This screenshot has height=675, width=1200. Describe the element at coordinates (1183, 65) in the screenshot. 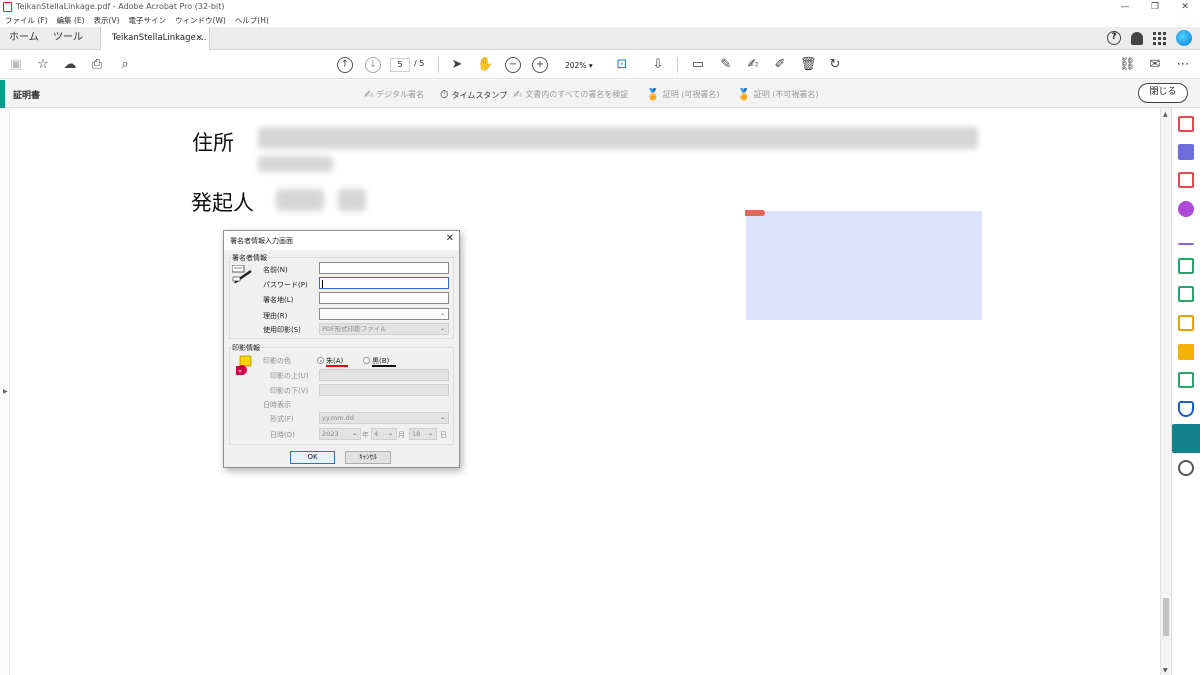

I see `more-tools-icon: ⋯` at that location.